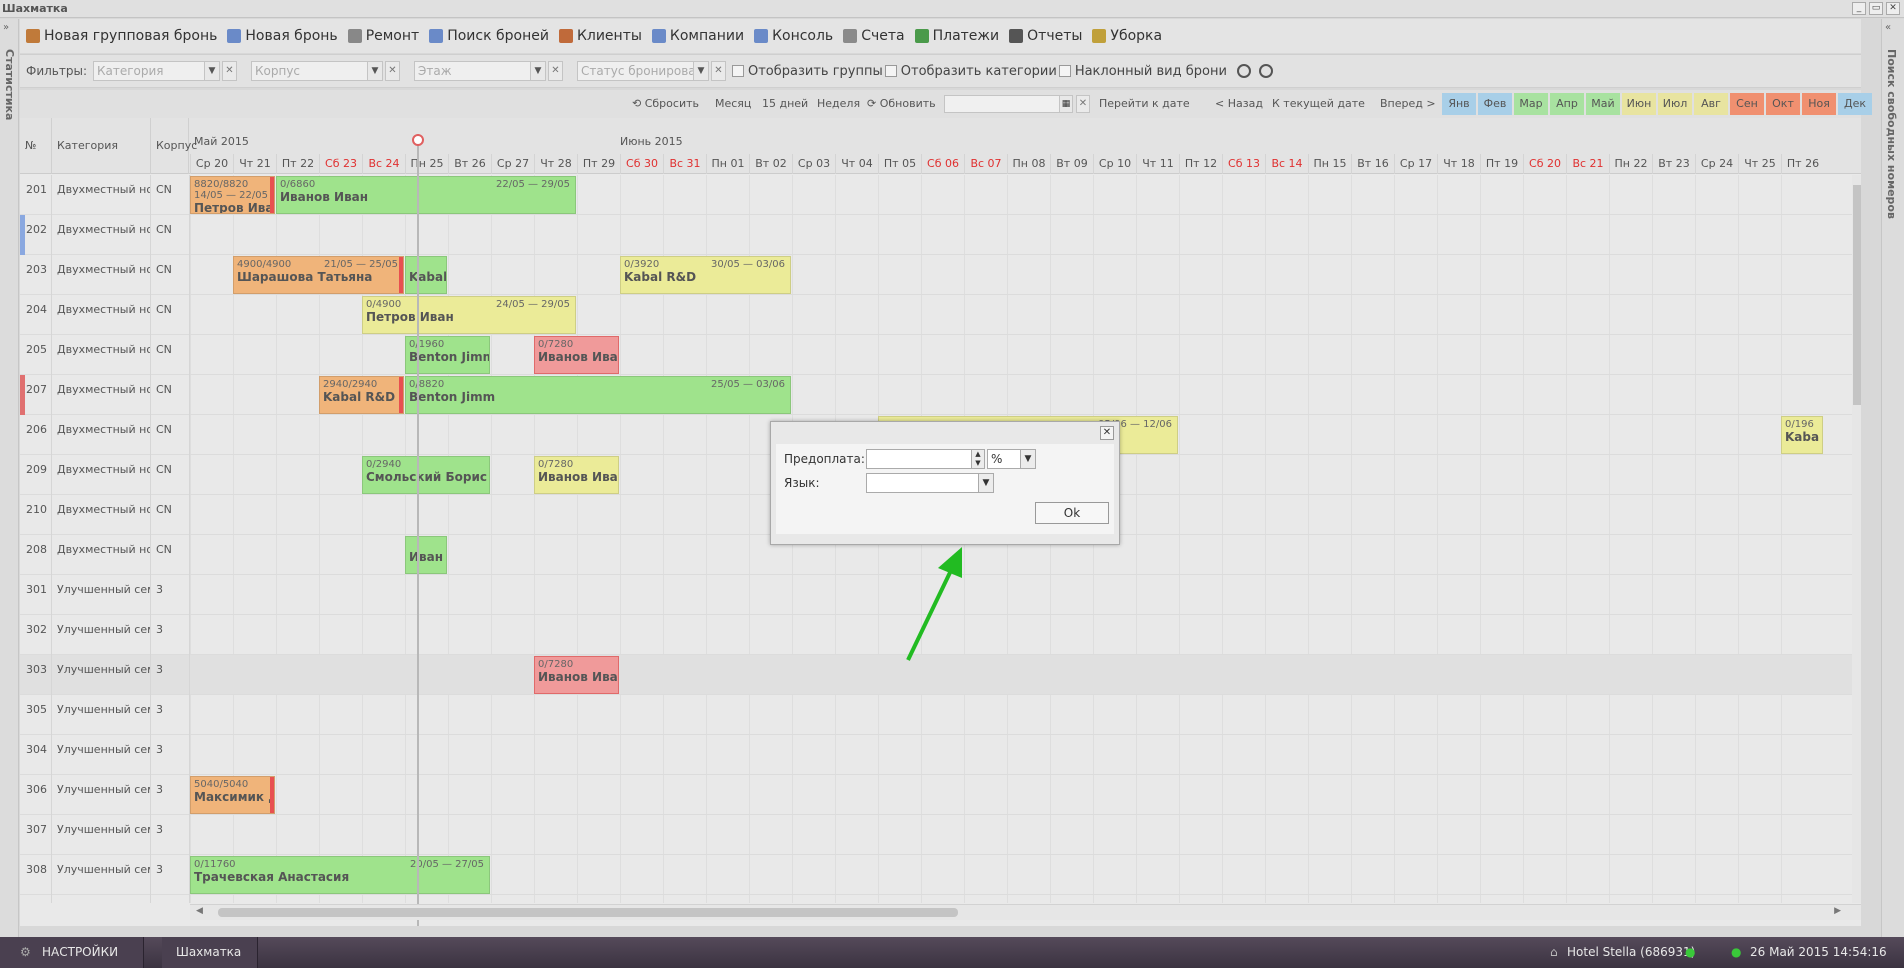 Image resolution: width=1904 pixels, height=968 pixels. What do you see at coordinates (361, 395) in the screenshot?
I see `booking-bar: 2940/2940 Kabal R&D` at bounding box center [361, 395].